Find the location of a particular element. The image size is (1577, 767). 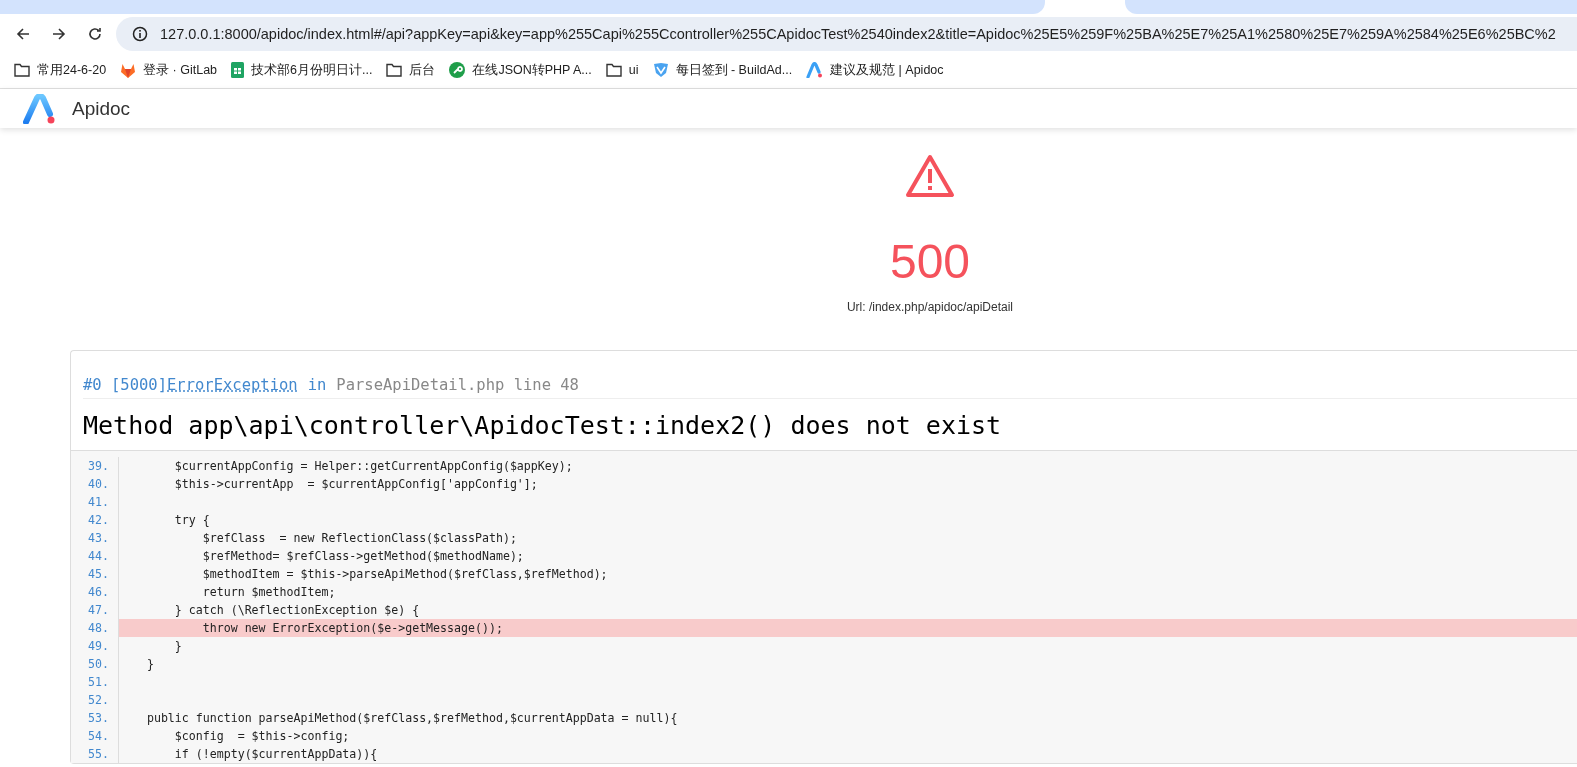

address-bar: 127.0.0.1:8000/apidoc/index.html#/api?appKey=api&key=app%255Capi%255Ccontroller%255CApidocTest%2540index2&title=Apidoc%25E5%259F%25BA%25E7%25A1%2580%25E7%259A%2584%25E6%25BC%2 is located at coordinates (846, 34).